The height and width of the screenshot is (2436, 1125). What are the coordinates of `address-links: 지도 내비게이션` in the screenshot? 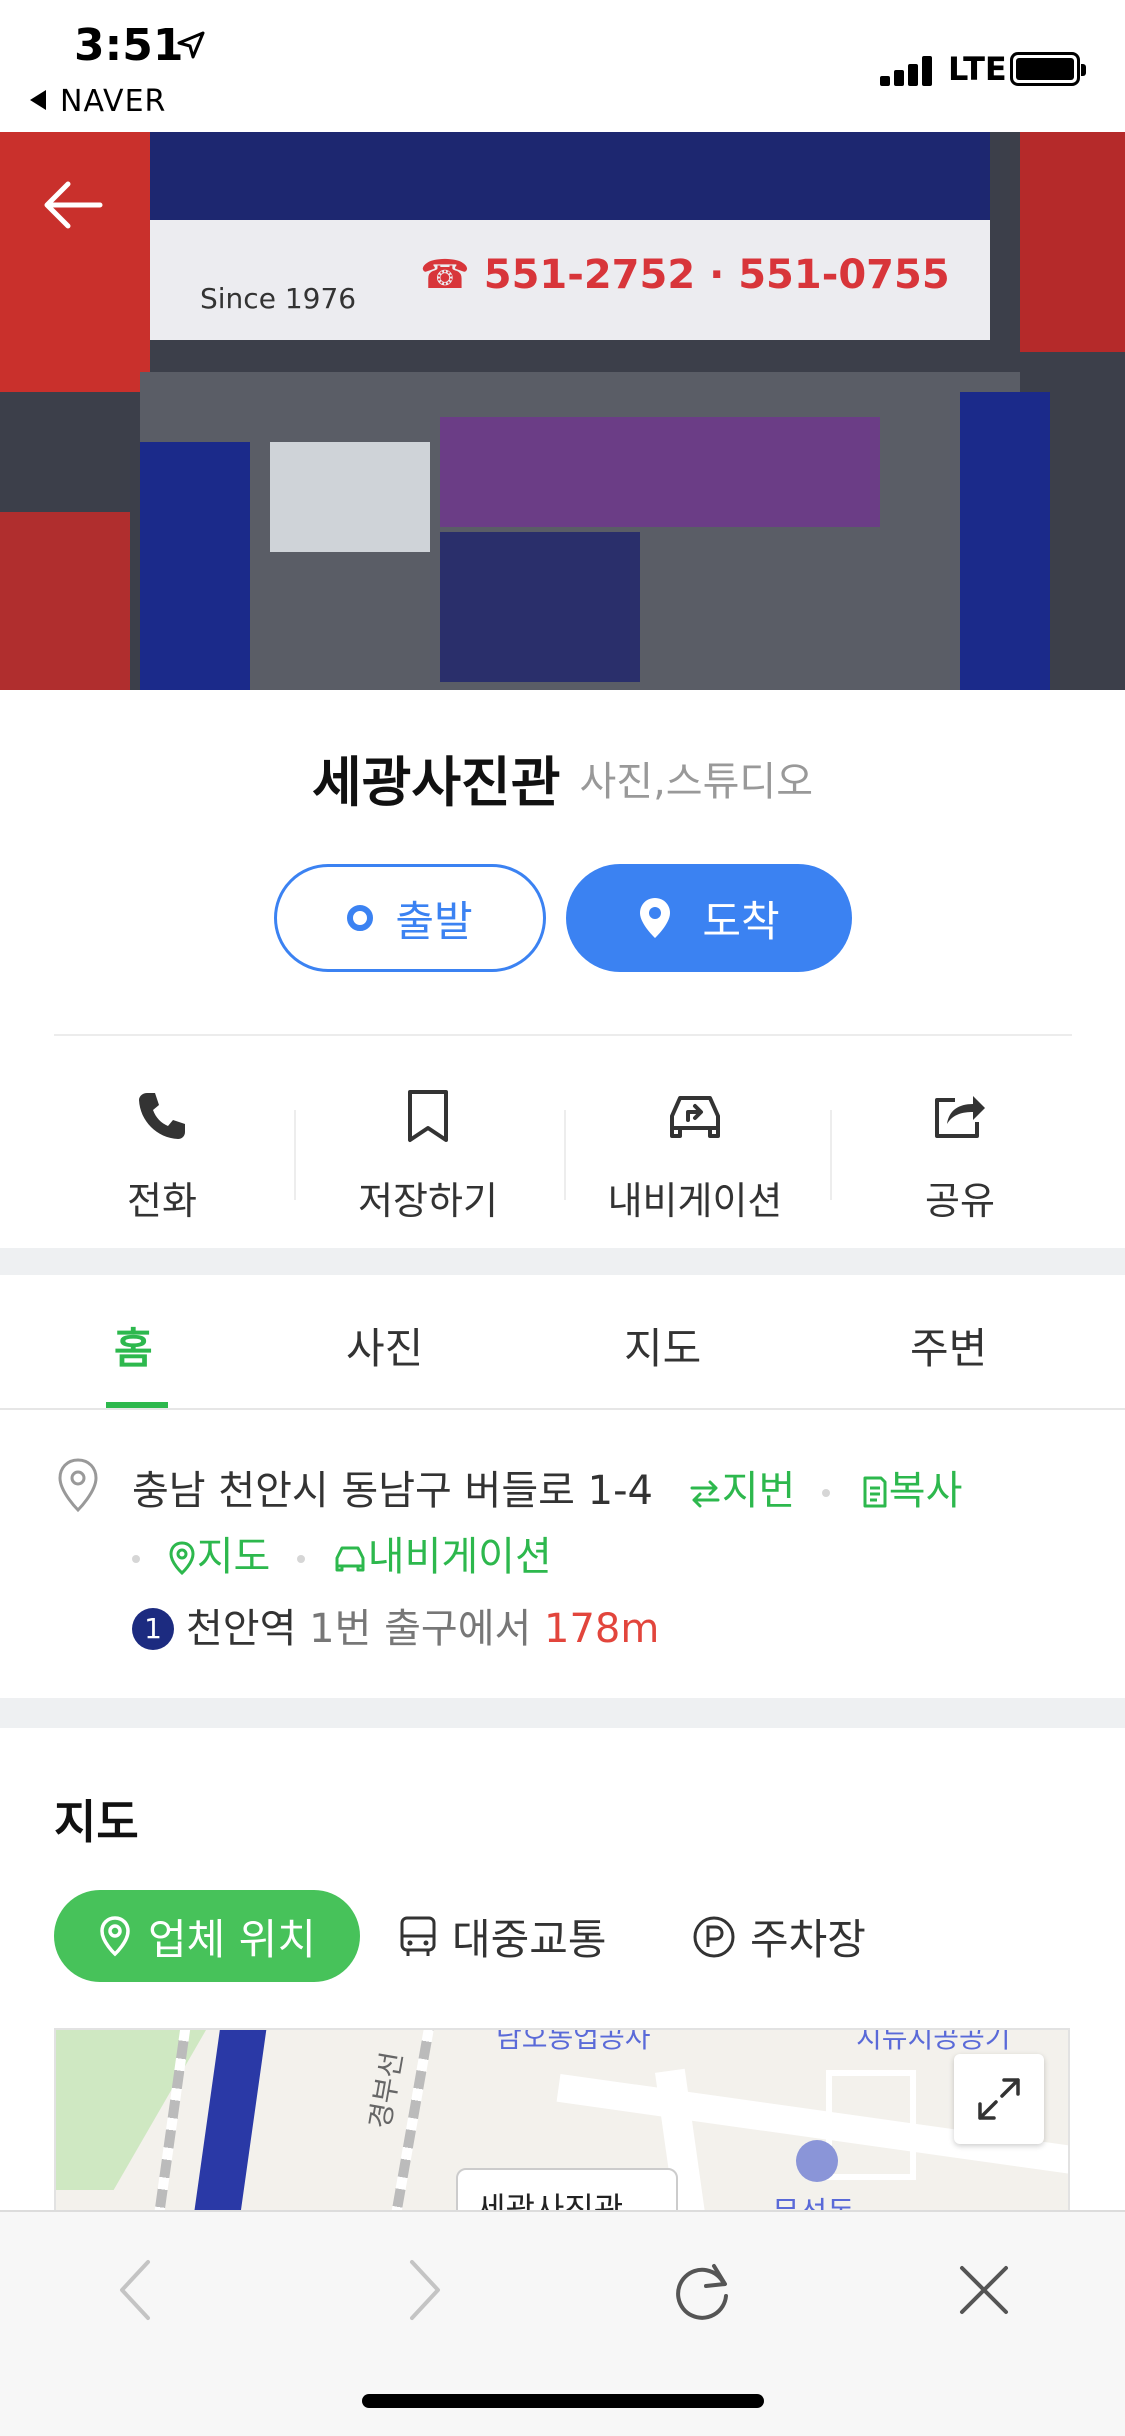 It's located at (341, 1553).